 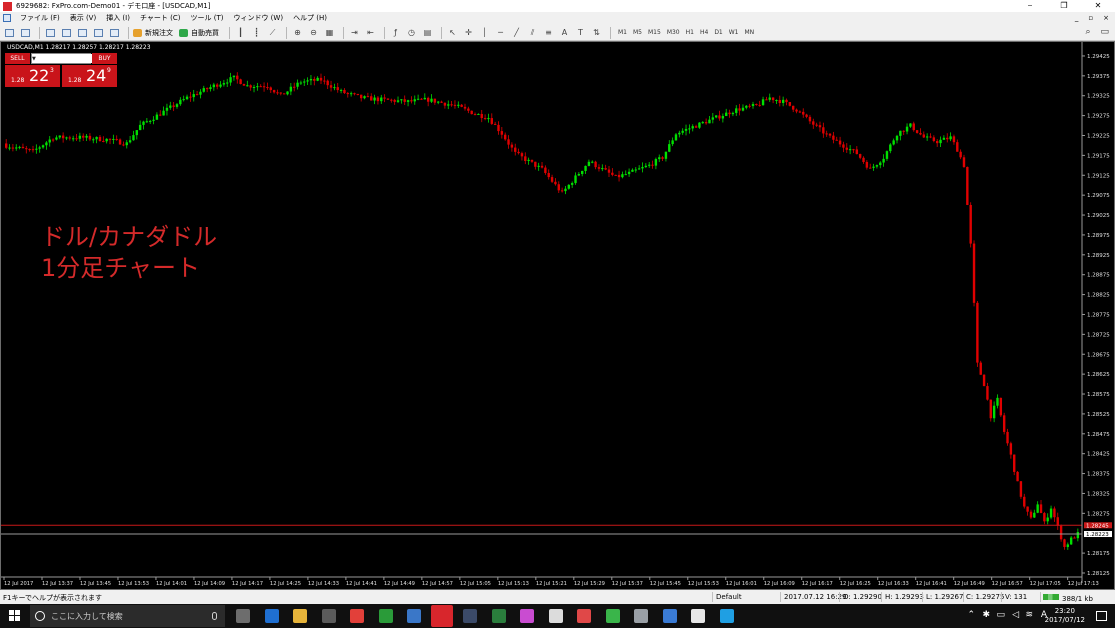 What do you see at coordinates (548, 33) in the screenshot?
I see `fibonacci-icon: ≡` at bounding box center [548, 33].